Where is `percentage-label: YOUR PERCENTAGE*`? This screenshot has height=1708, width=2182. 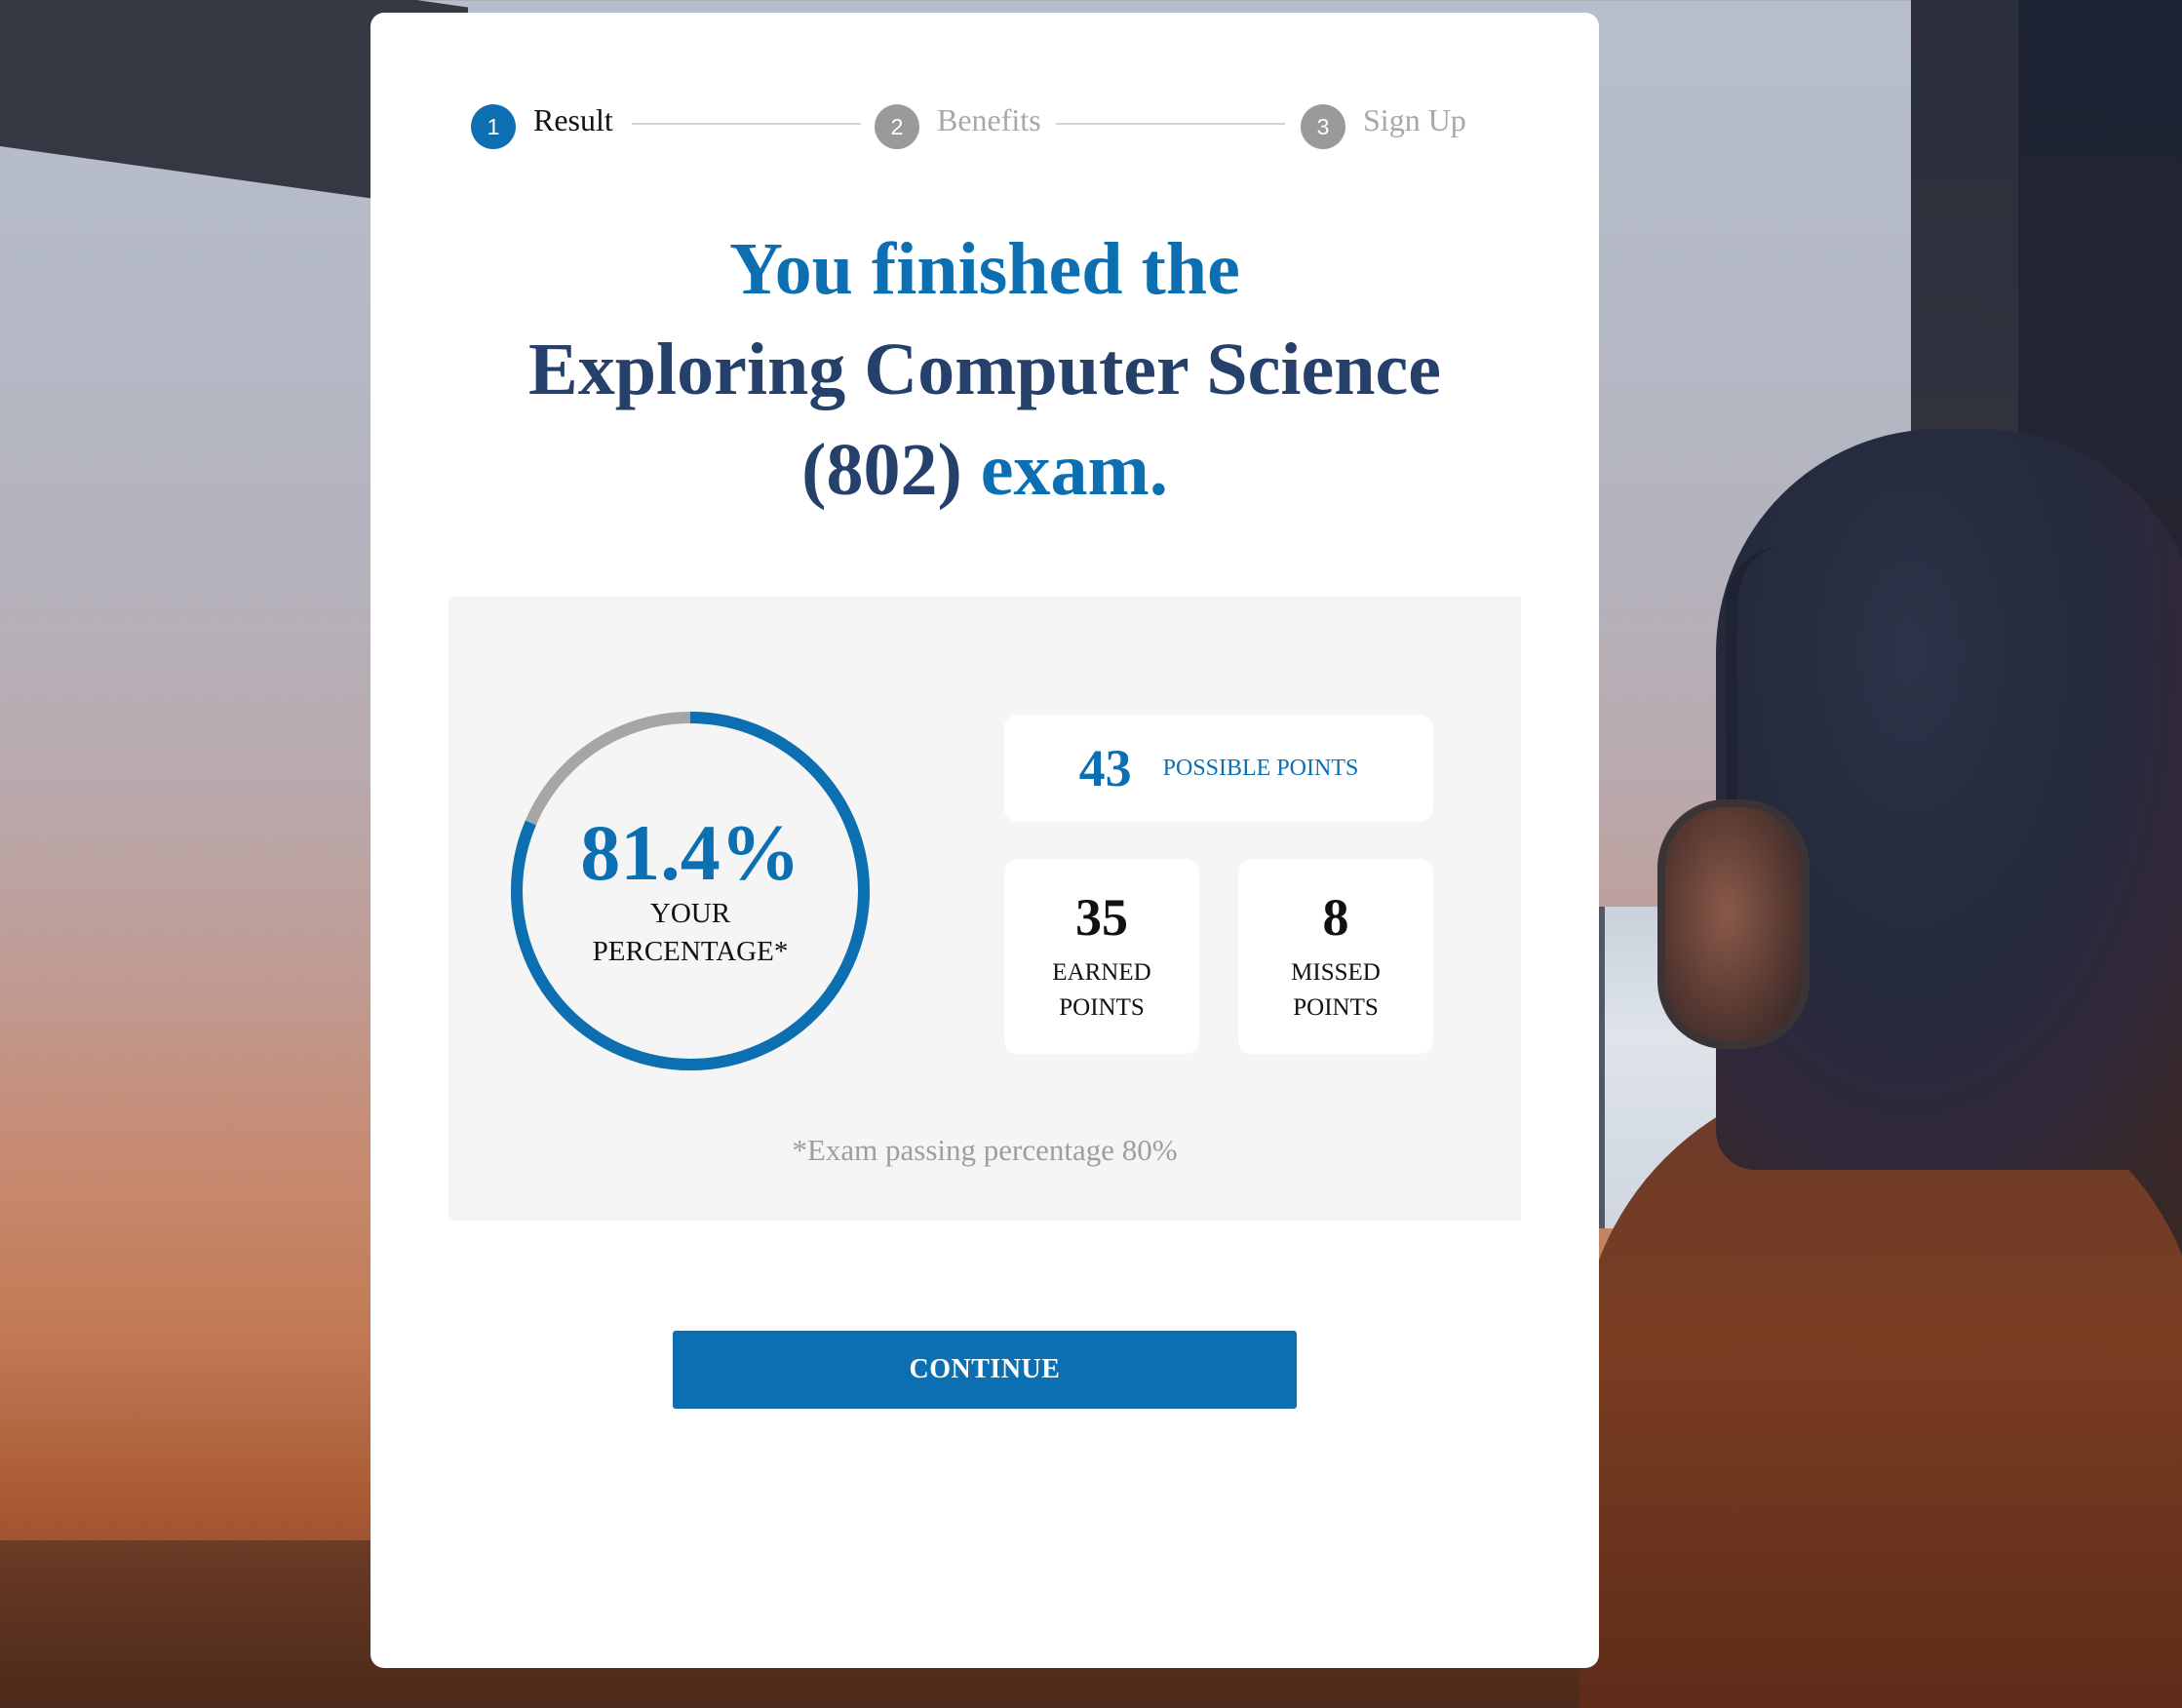
percentage-label: YOUR PERCENTAGE* is located at coordinates (690, 932).